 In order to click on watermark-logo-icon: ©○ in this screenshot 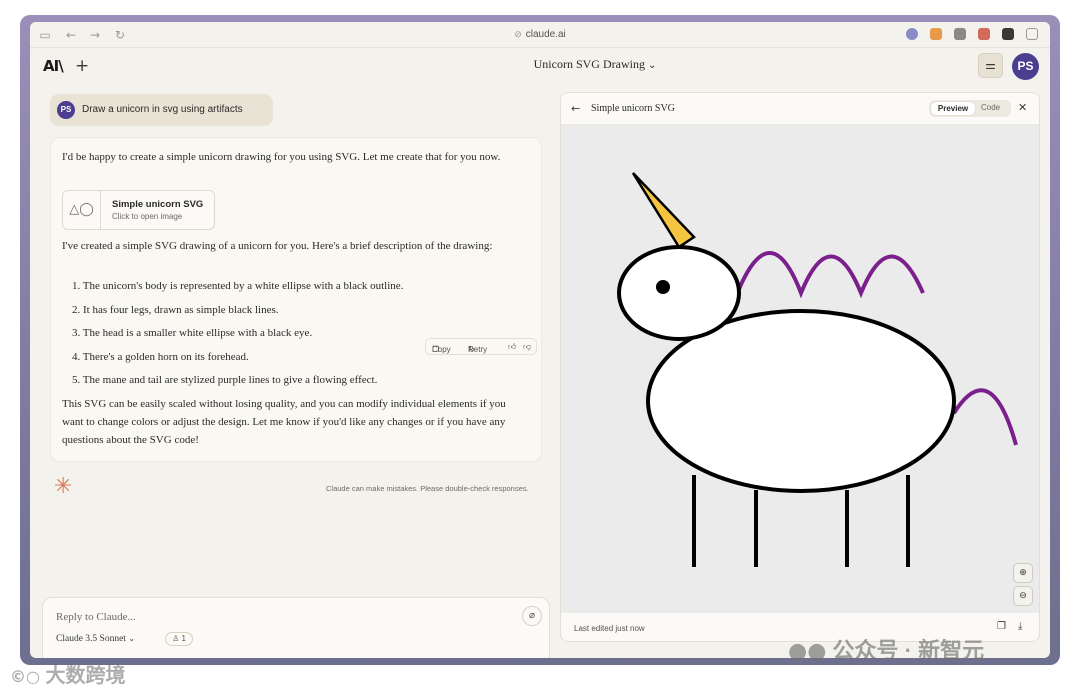, I will do `click(25, 676)`.